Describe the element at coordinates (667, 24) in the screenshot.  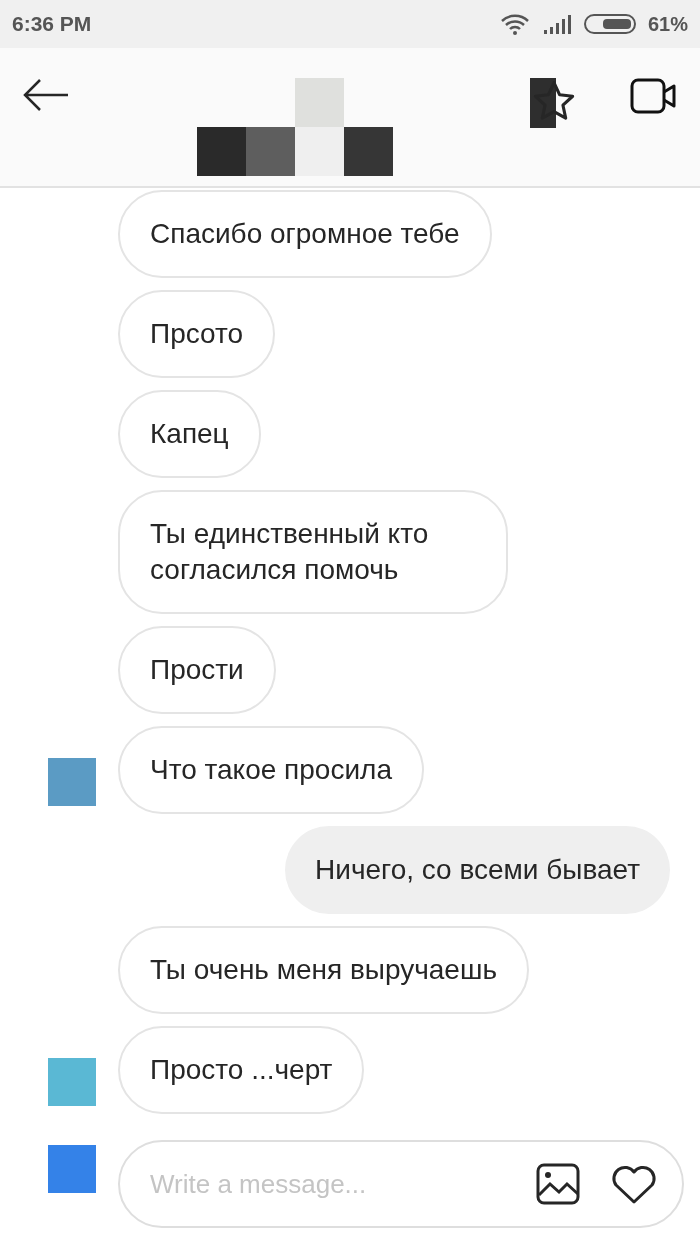
I see `battery-percentage: 61%` at that location.